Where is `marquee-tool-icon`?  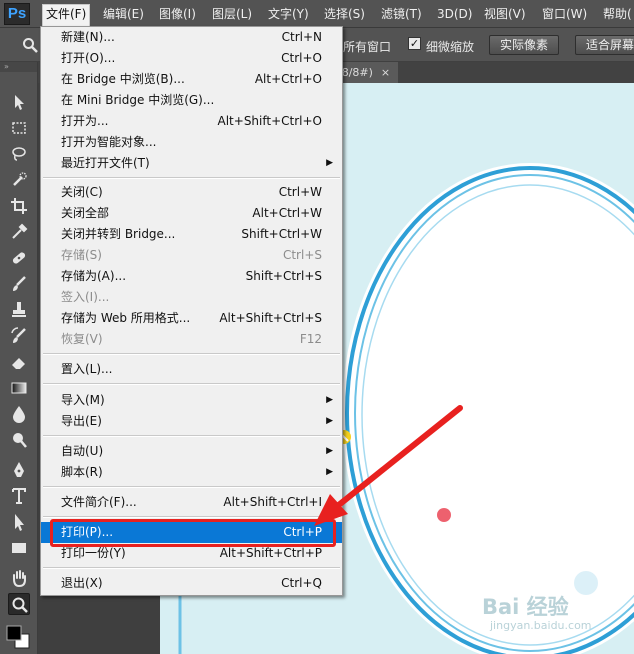 marquee-tool-icon is located at coordinates (19, 128).